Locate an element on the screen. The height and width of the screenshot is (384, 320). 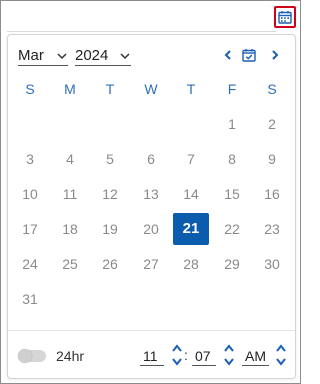
day-cell: 8 is located at coordinates (232, 159).